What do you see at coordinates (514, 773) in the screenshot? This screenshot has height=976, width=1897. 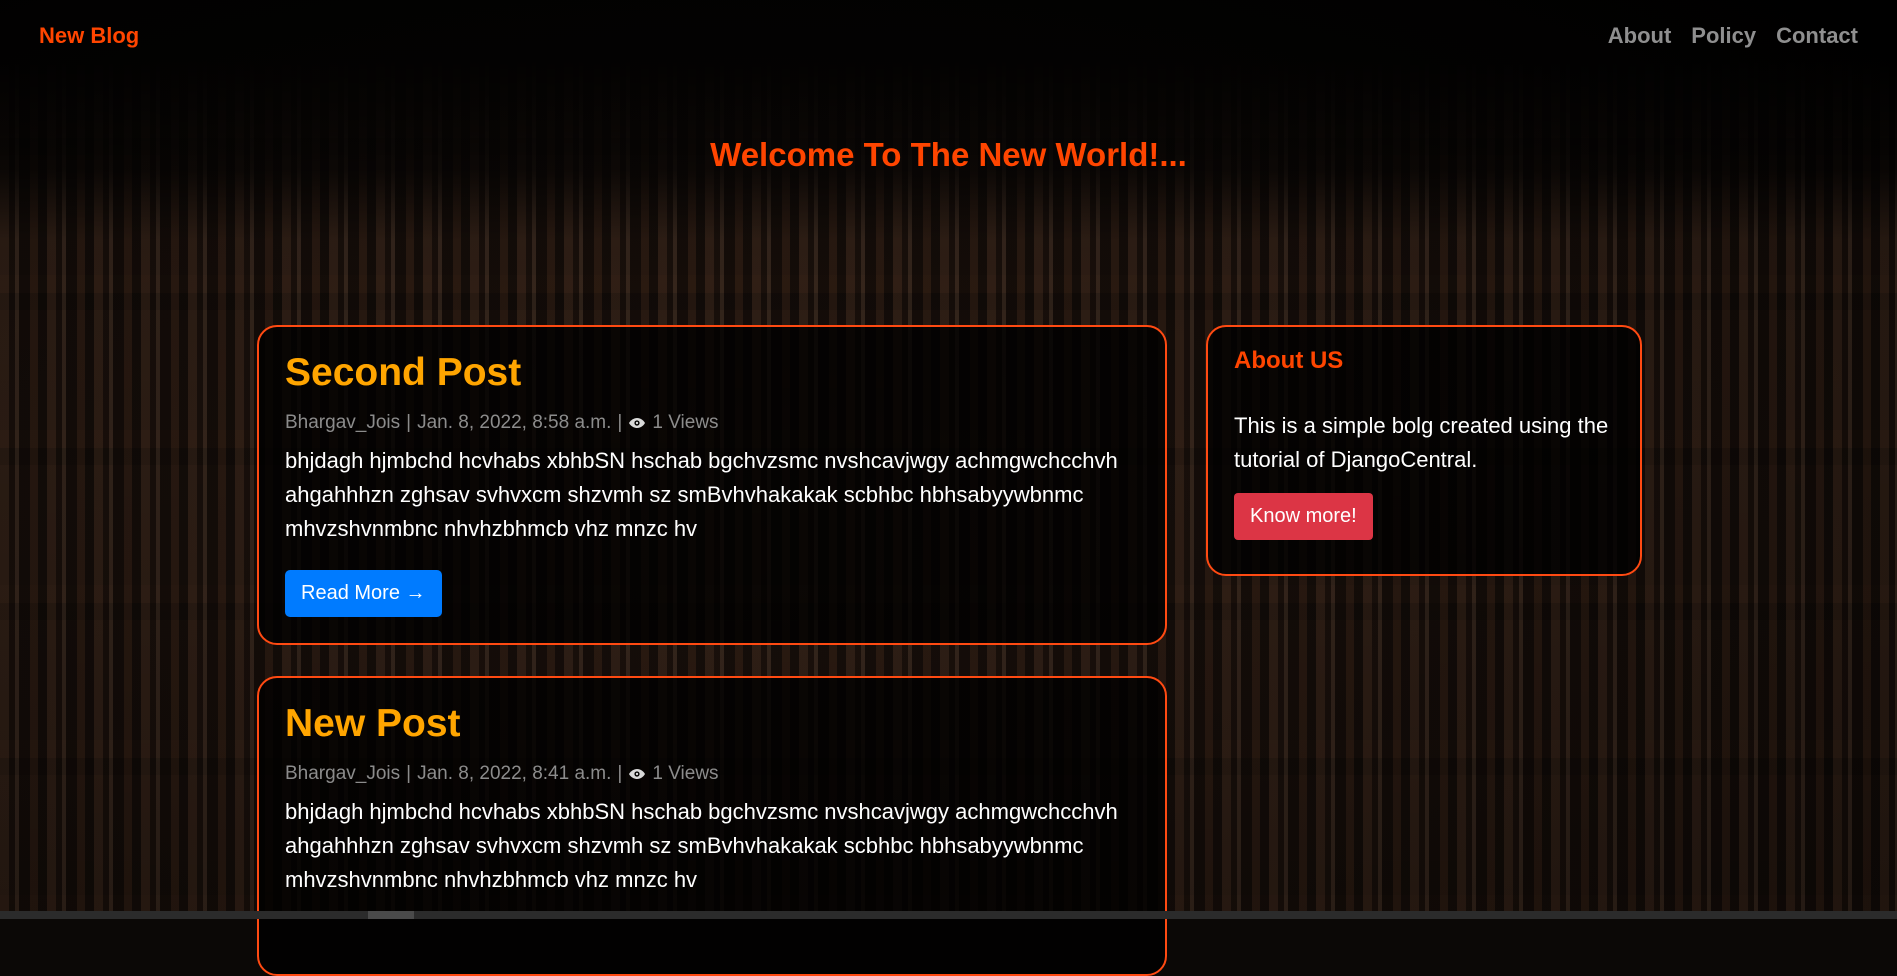 I see `post-date: Jan. 8, 2022, 8:41 a.m.` at bounding box center [514, 773].